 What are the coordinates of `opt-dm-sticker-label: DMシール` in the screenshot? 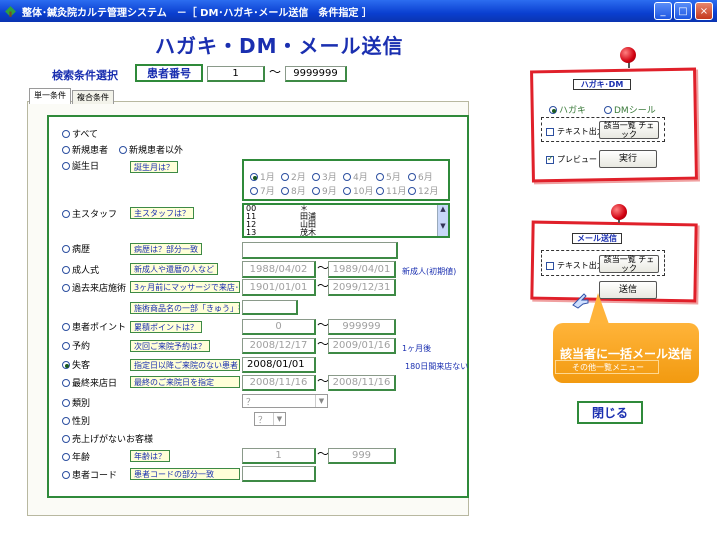 It's located at (635, 111).